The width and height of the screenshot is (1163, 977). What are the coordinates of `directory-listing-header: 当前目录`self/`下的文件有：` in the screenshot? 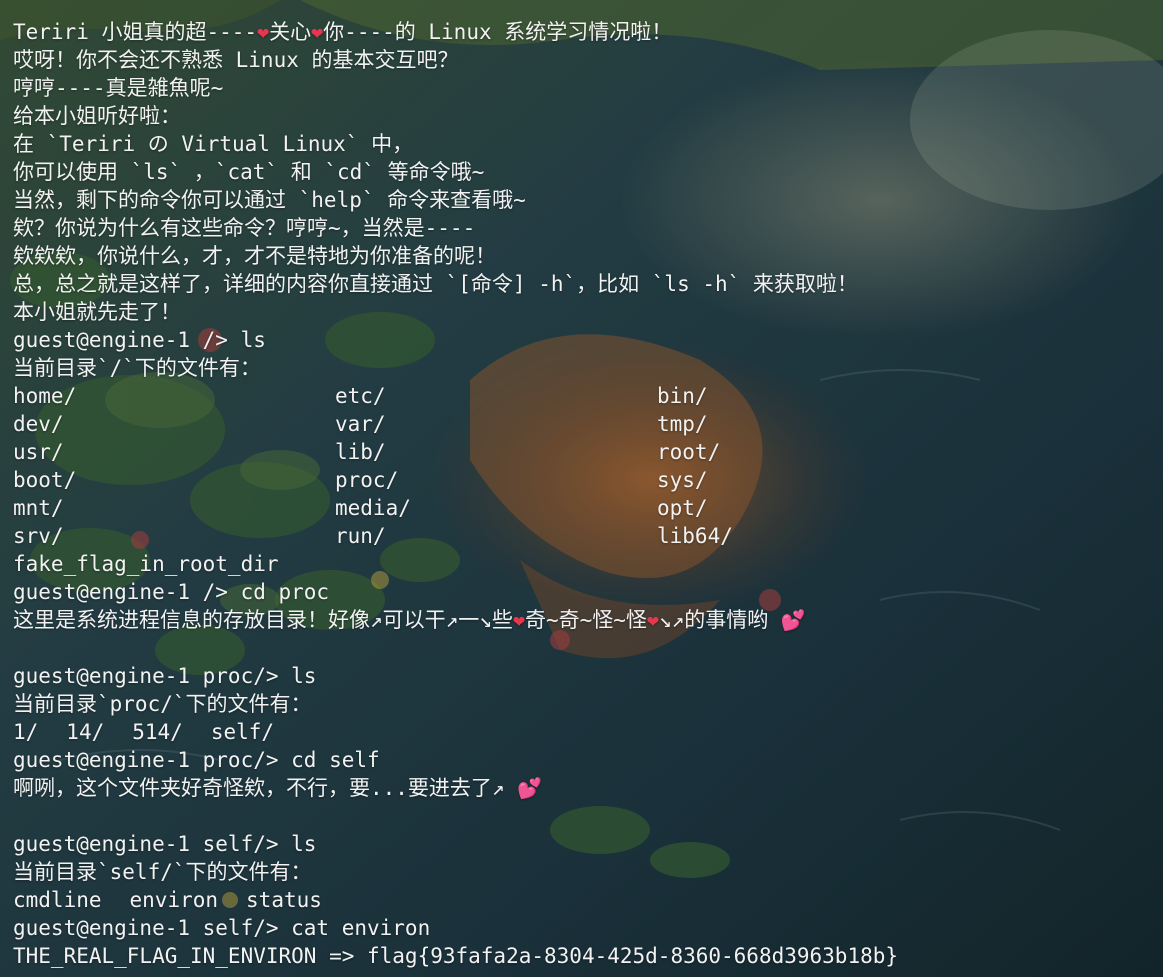 It's located at (162, 872).